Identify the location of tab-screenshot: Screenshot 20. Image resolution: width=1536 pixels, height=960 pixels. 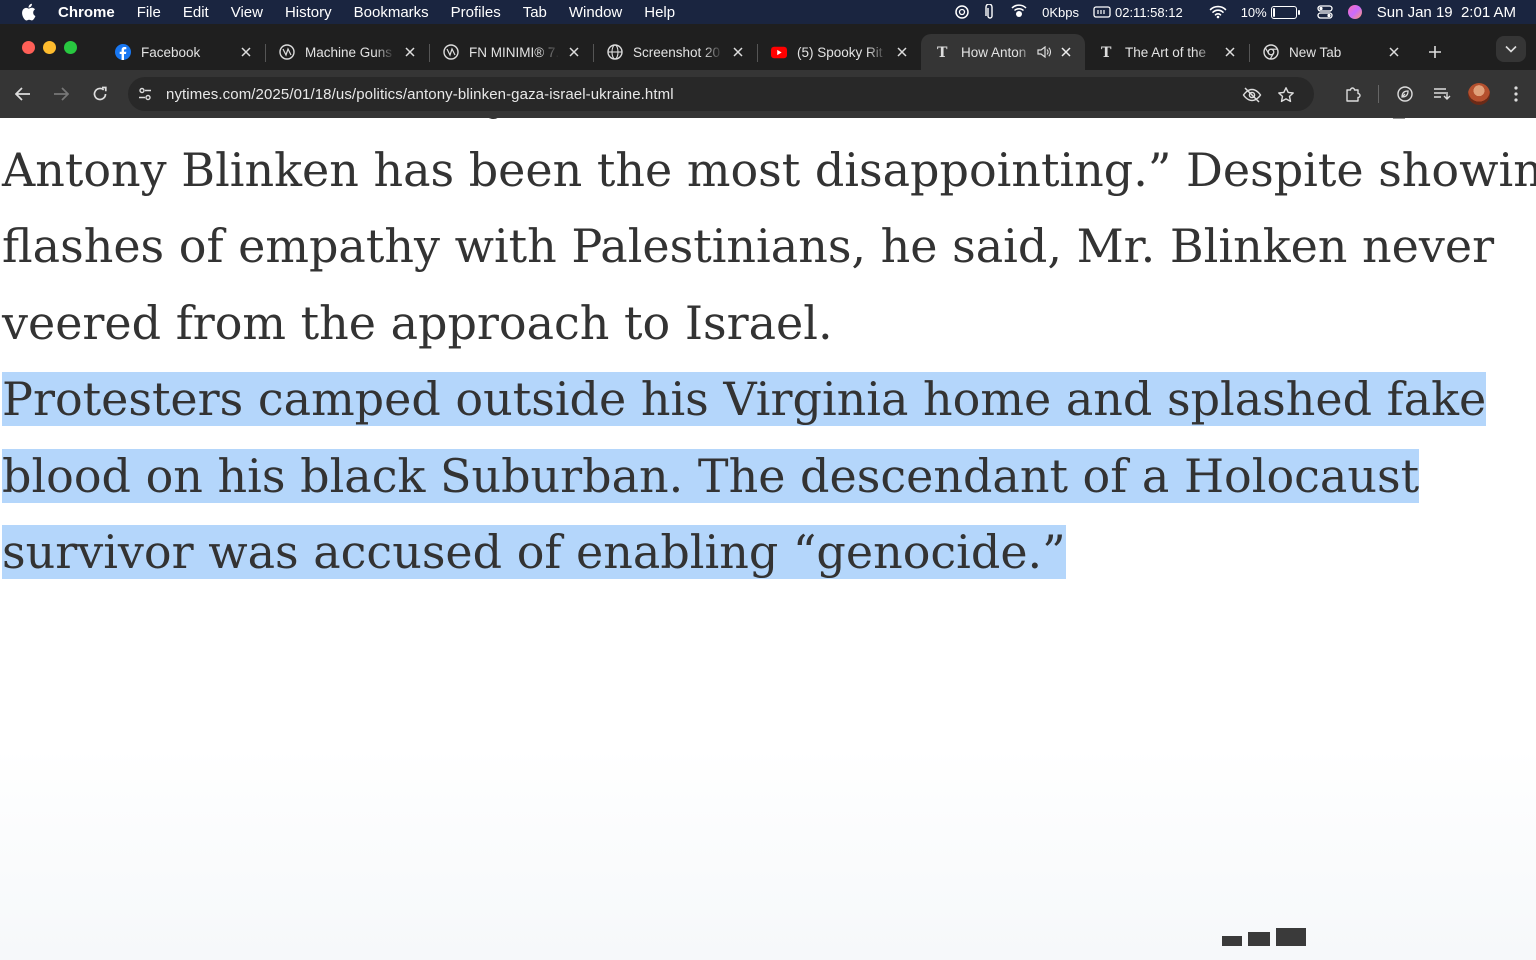
(675, 52).